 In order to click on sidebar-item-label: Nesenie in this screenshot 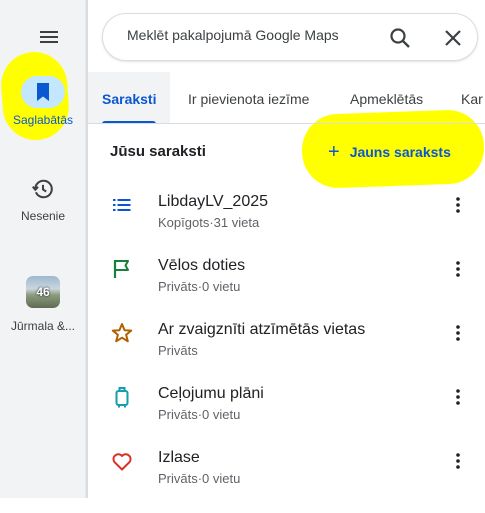, I will do `click(43, 216)`.